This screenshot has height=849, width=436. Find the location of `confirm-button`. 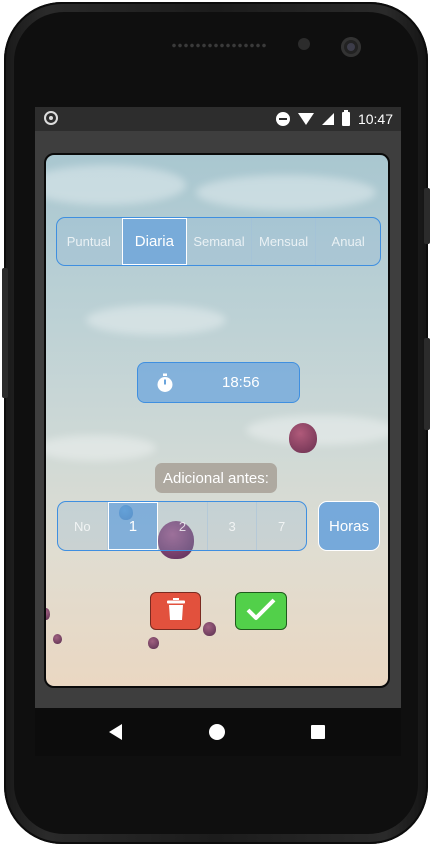

confirm-button is located at coordinates (261, 611).